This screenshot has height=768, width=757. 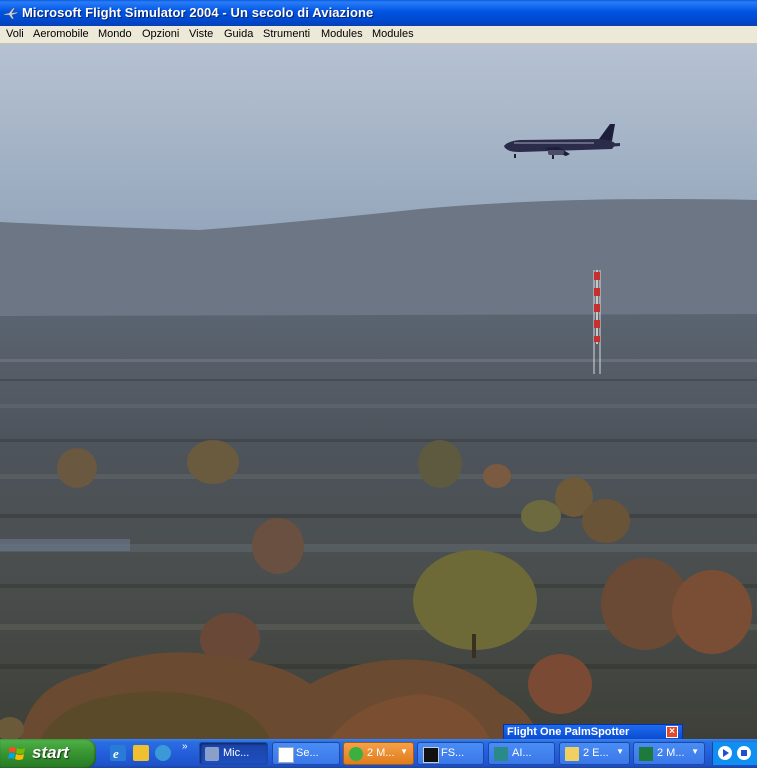 What do you see at coordinates (393, 34) in the screenshot?
I see `menu-modules-2: Modules` at bounding box center [393, 34].